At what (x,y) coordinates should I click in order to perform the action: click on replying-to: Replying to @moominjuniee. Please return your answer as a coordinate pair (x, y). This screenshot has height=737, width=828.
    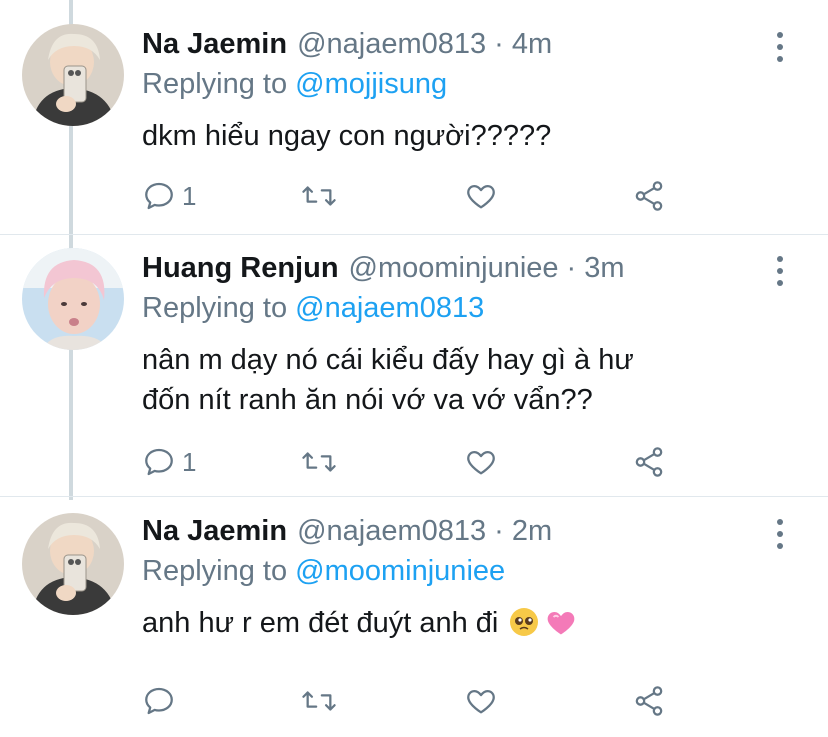
    Looking at the image, I should click on (455, 571).